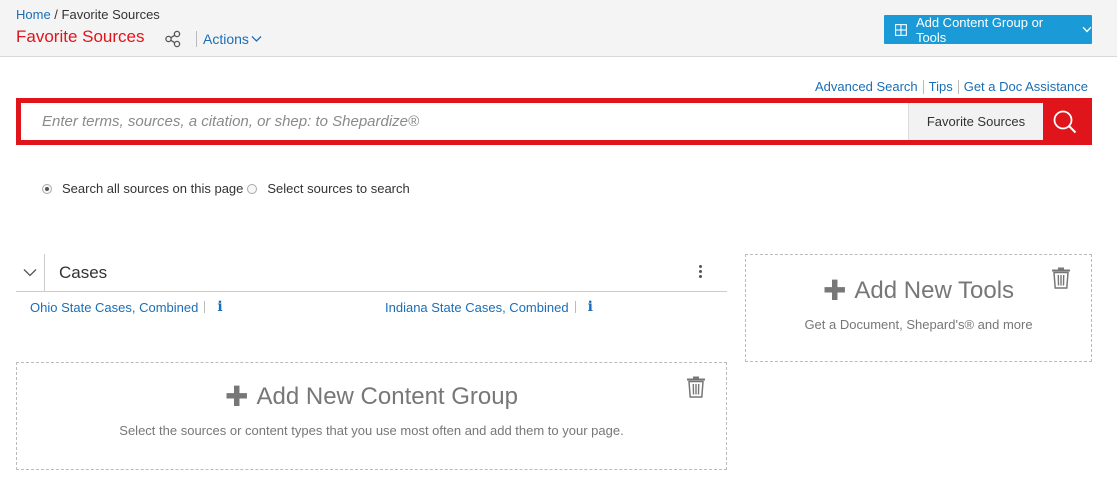  Describe the element at coordinates (901, 29) in the screenshot. I see `grid-icon` at that location.